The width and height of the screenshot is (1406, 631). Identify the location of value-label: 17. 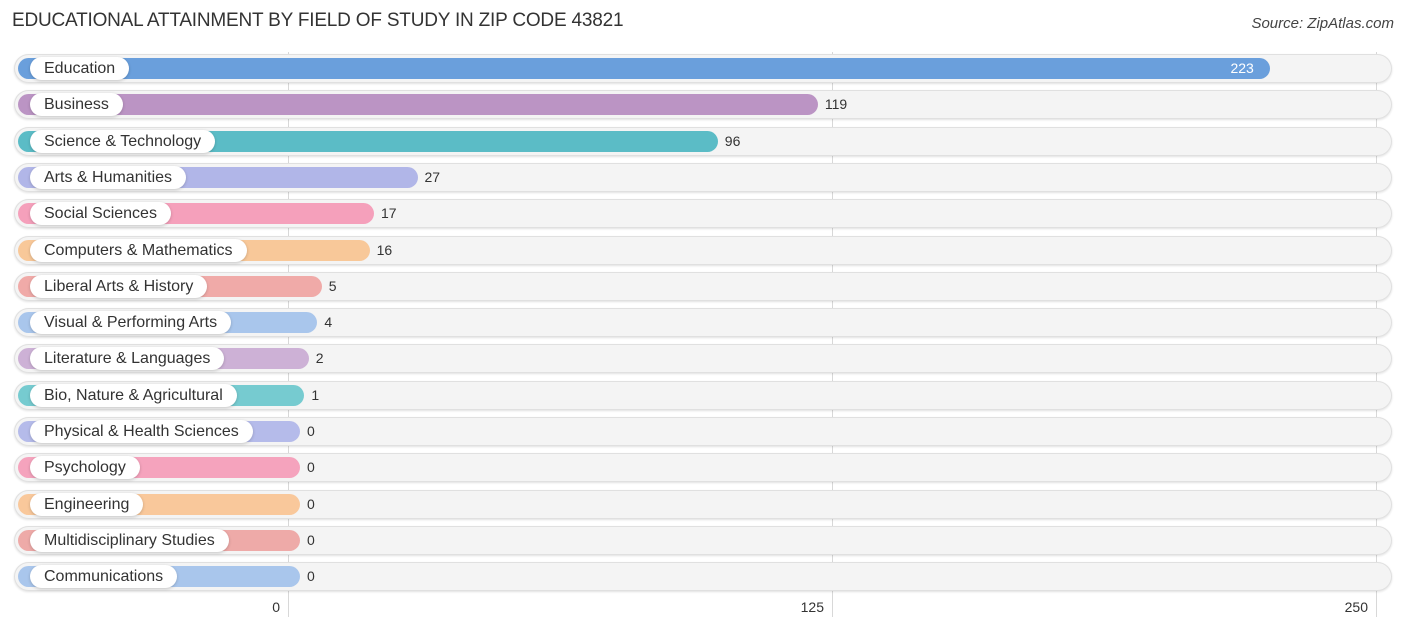
(388, 213).